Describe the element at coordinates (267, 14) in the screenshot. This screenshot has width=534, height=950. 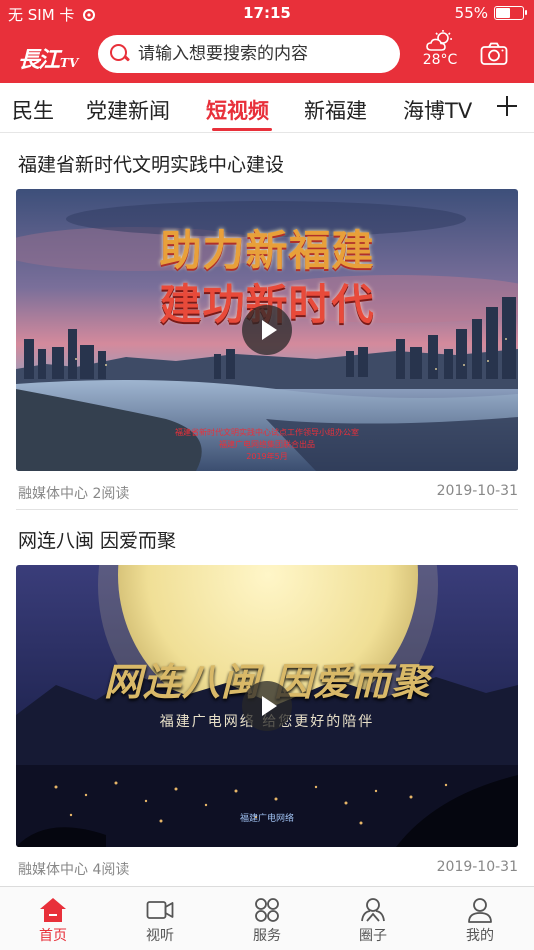
I see `status-bar: 无 SIM 卡 17:15 55%` at that location.